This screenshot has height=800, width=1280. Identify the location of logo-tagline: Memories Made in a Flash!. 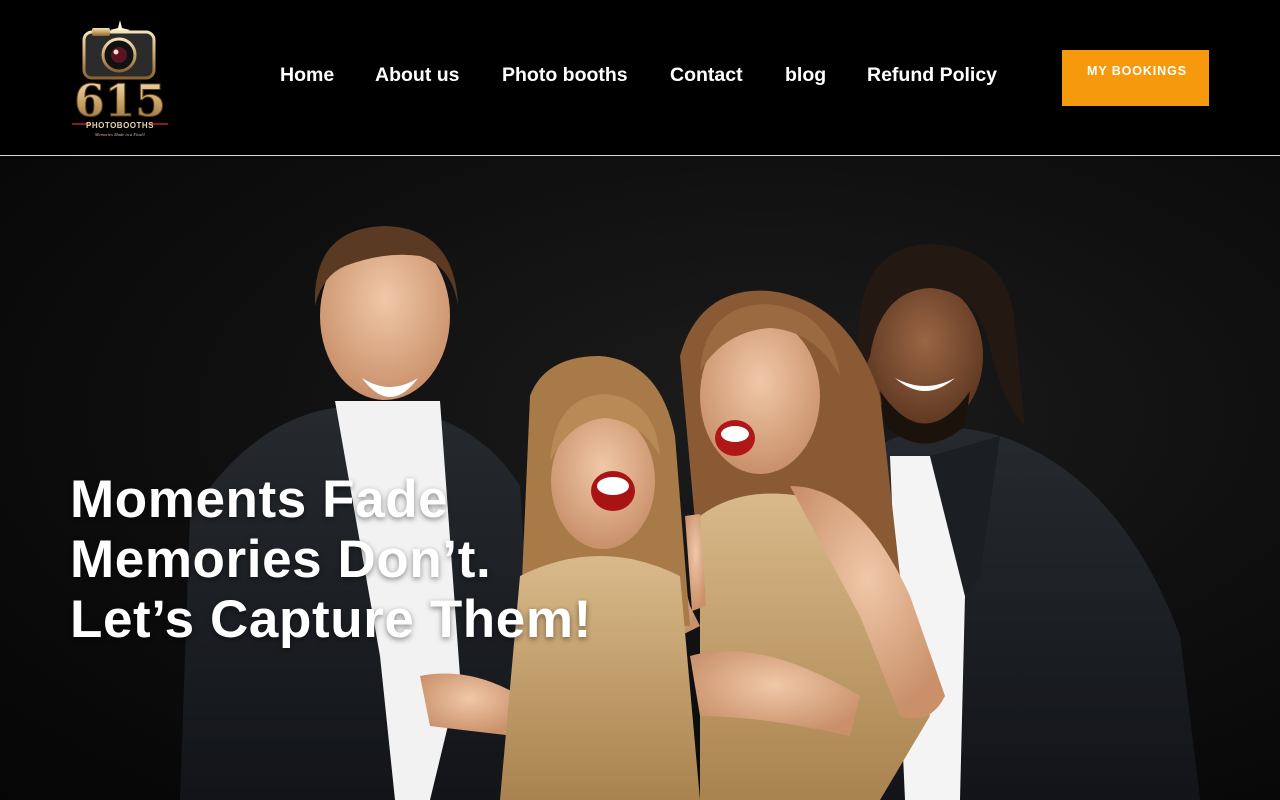
(120, 134).